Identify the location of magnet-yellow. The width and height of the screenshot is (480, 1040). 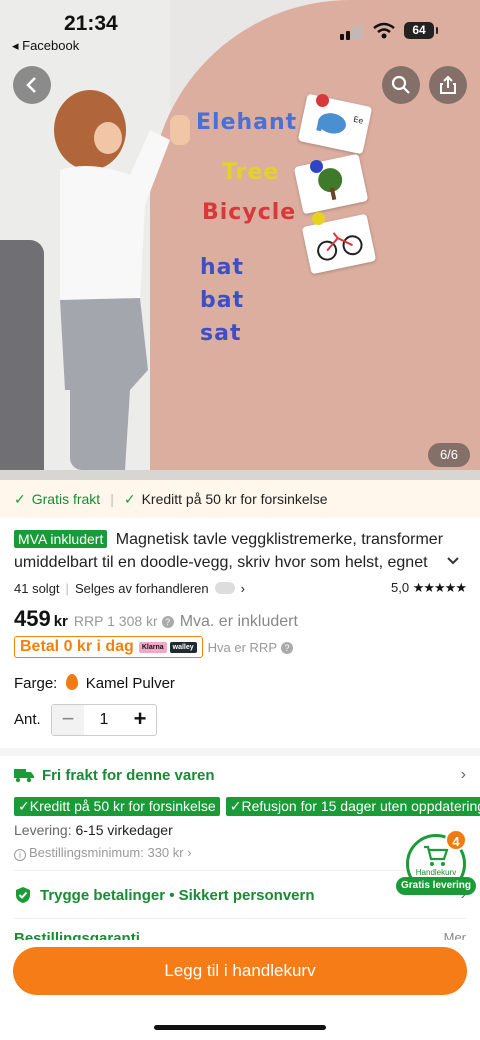
(318, 218).